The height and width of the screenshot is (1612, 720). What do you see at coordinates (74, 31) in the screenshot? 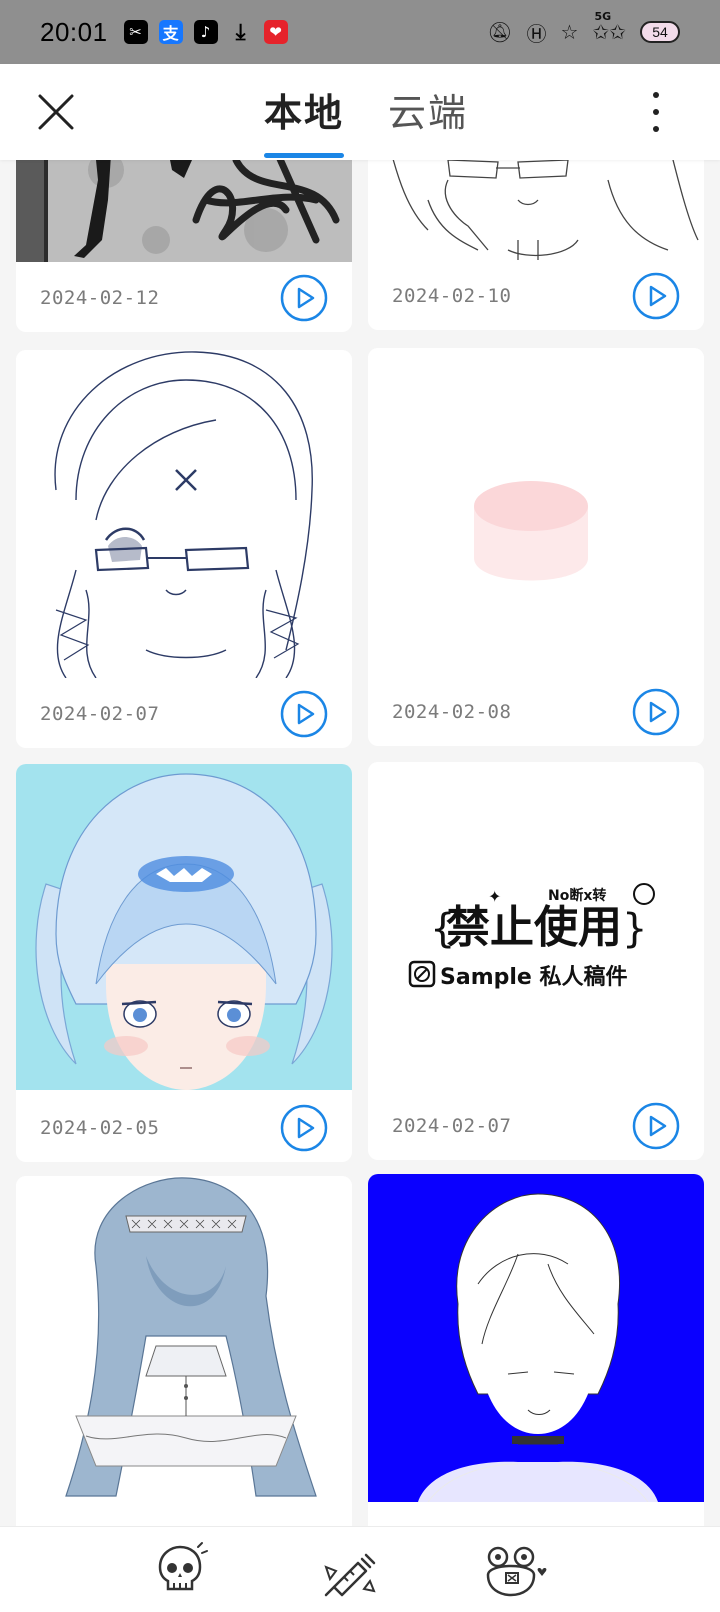
I see `status-time: 20:01` at bounding box center [74, 31].